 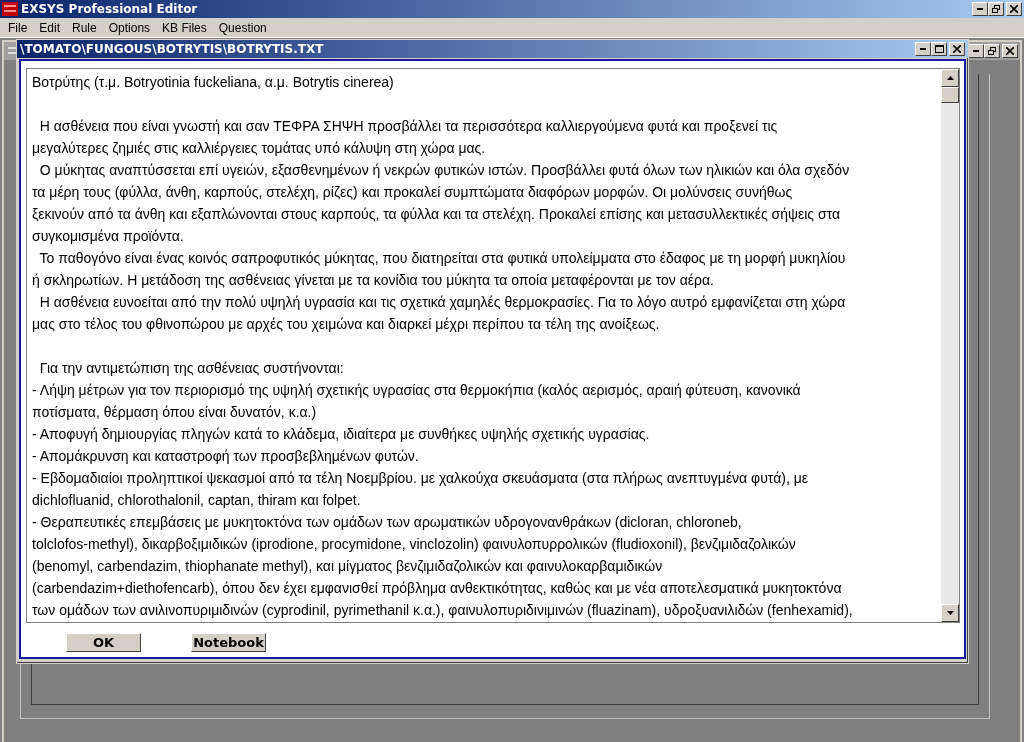 What do you see at coordinates (437, 588) in the screenshot?
I see `text-line: (carbendazim+diethofencarb), όπου δεν έχει εμφανισθεί πρόβλημα ανθεκτικότητας, καθώς και με νέα αποτελεσματικά μυκητοκτόνα` at bounding box center [437, 588].